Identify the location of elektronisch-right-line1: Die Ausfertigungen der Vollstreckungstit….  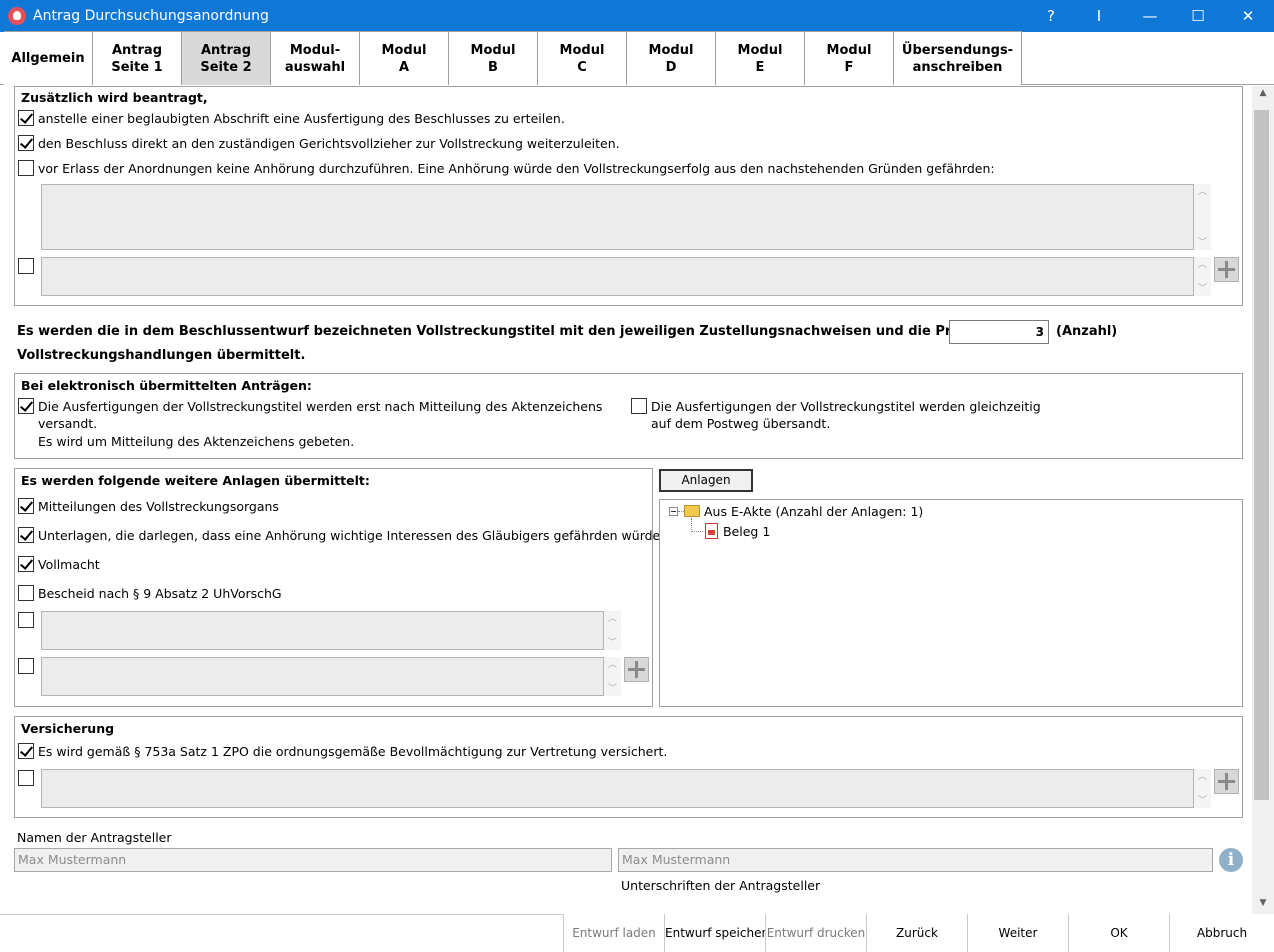
(846, 406).